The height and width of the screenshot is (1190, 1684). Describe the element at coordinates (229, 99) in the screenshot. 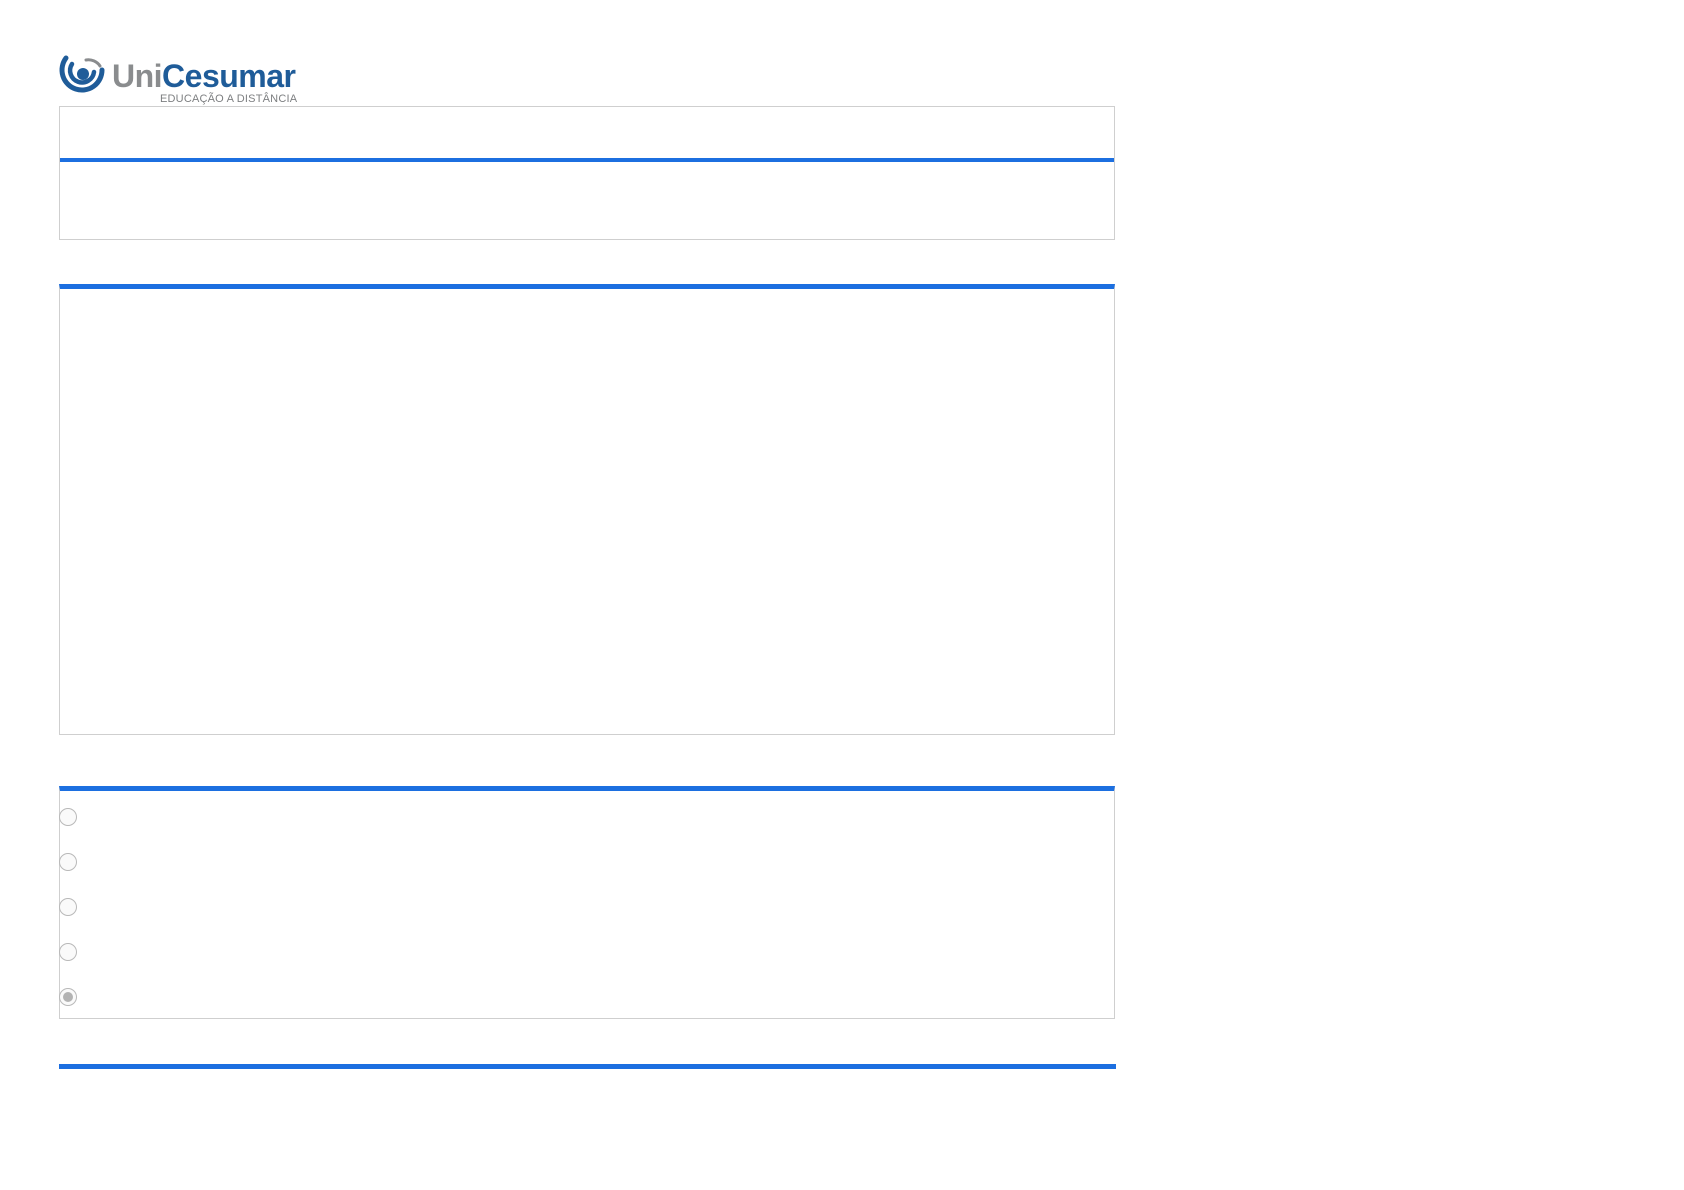

I see `logo-subtitle: EDUCAÇÃO A DISTÂNCIA` at that location.